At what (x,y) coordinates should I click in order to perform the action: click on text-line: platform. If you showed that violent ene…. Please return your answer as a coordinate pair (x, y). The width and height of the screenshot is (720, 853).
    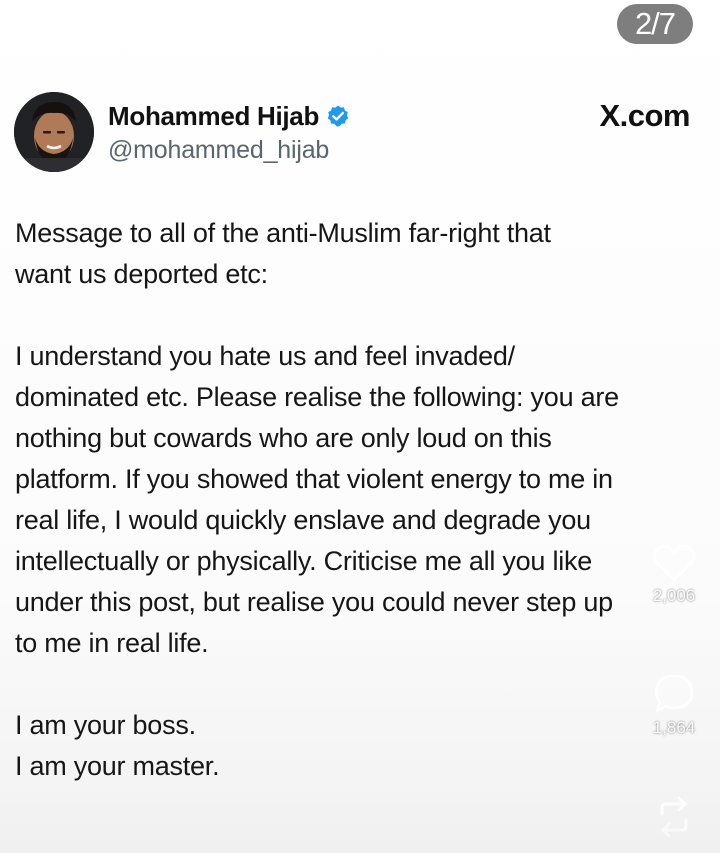
    Looking at the image, I should click on (314, 479).